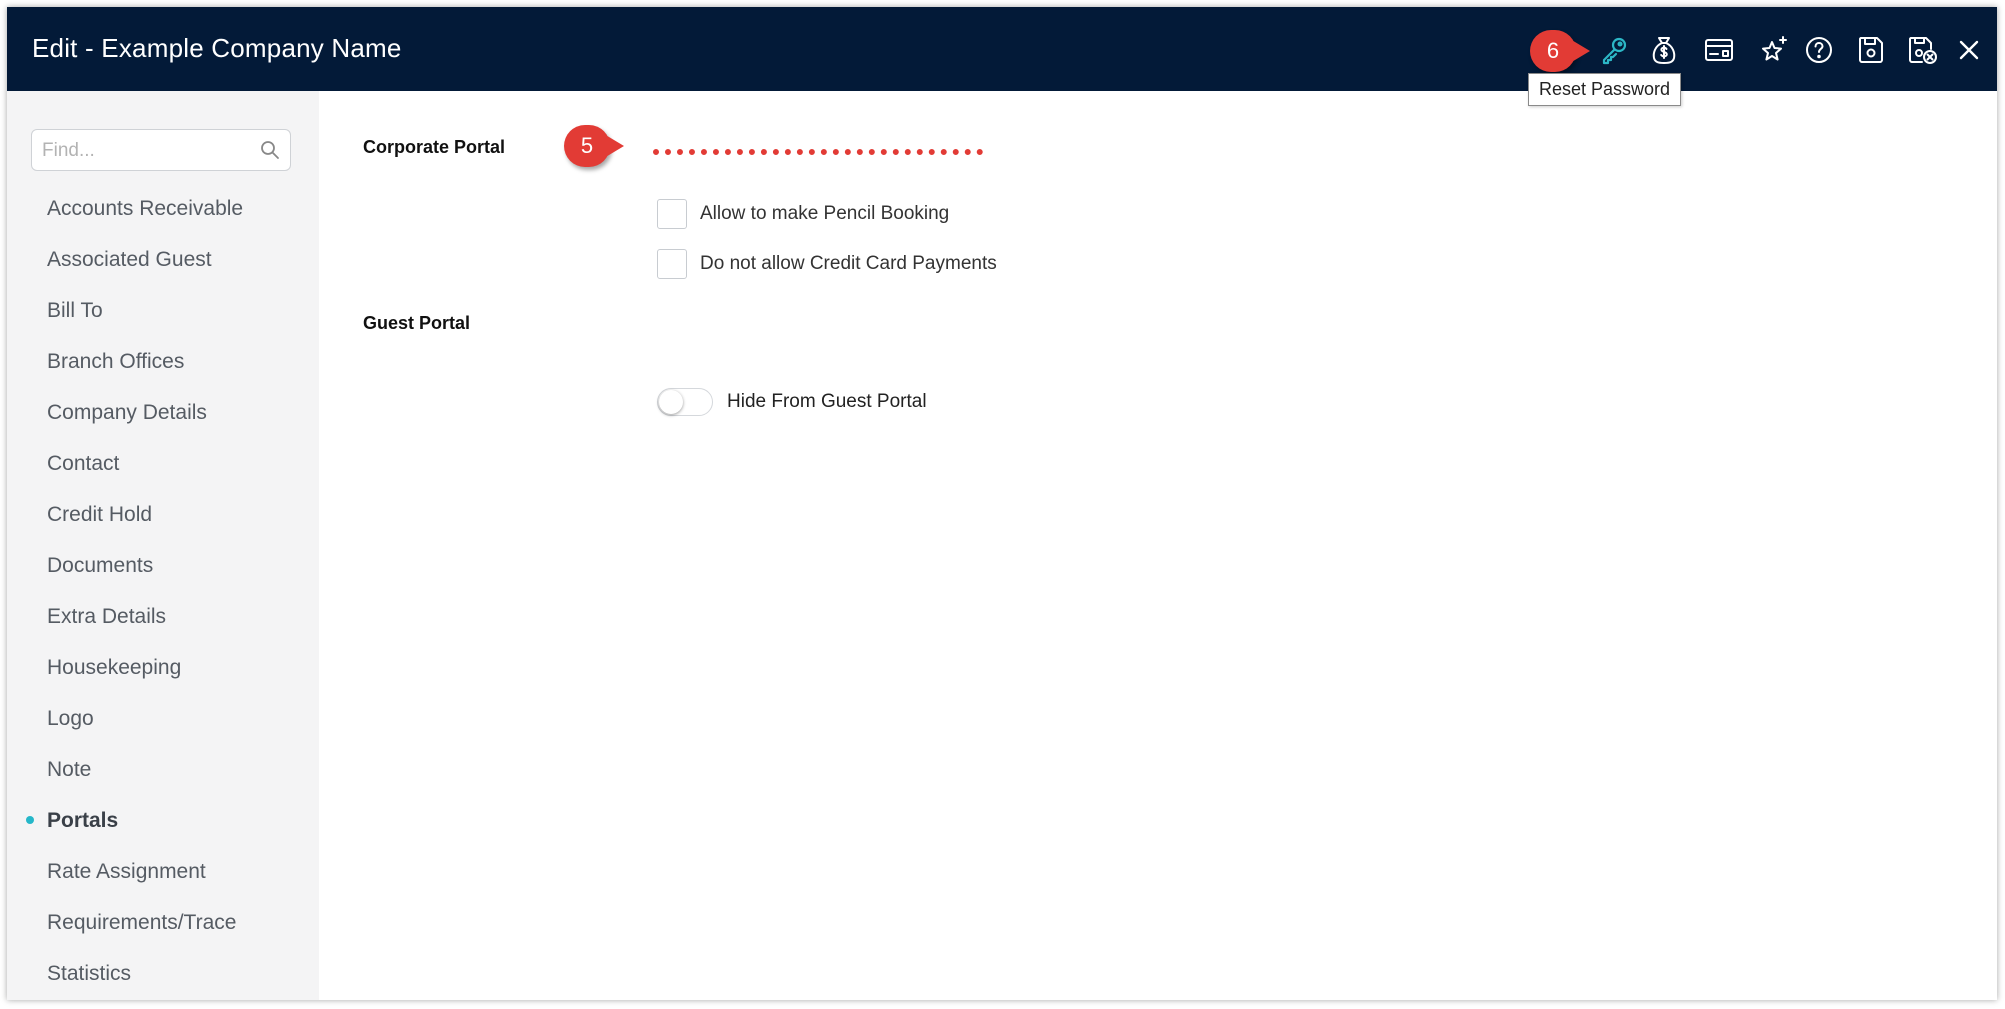 The width and height of the screenshot is (2005, 1009). What do you see at coordinates (83, 820) in the screenshot?
I see `sidebar-item-label: Portals` at bounding box center [83, 820].